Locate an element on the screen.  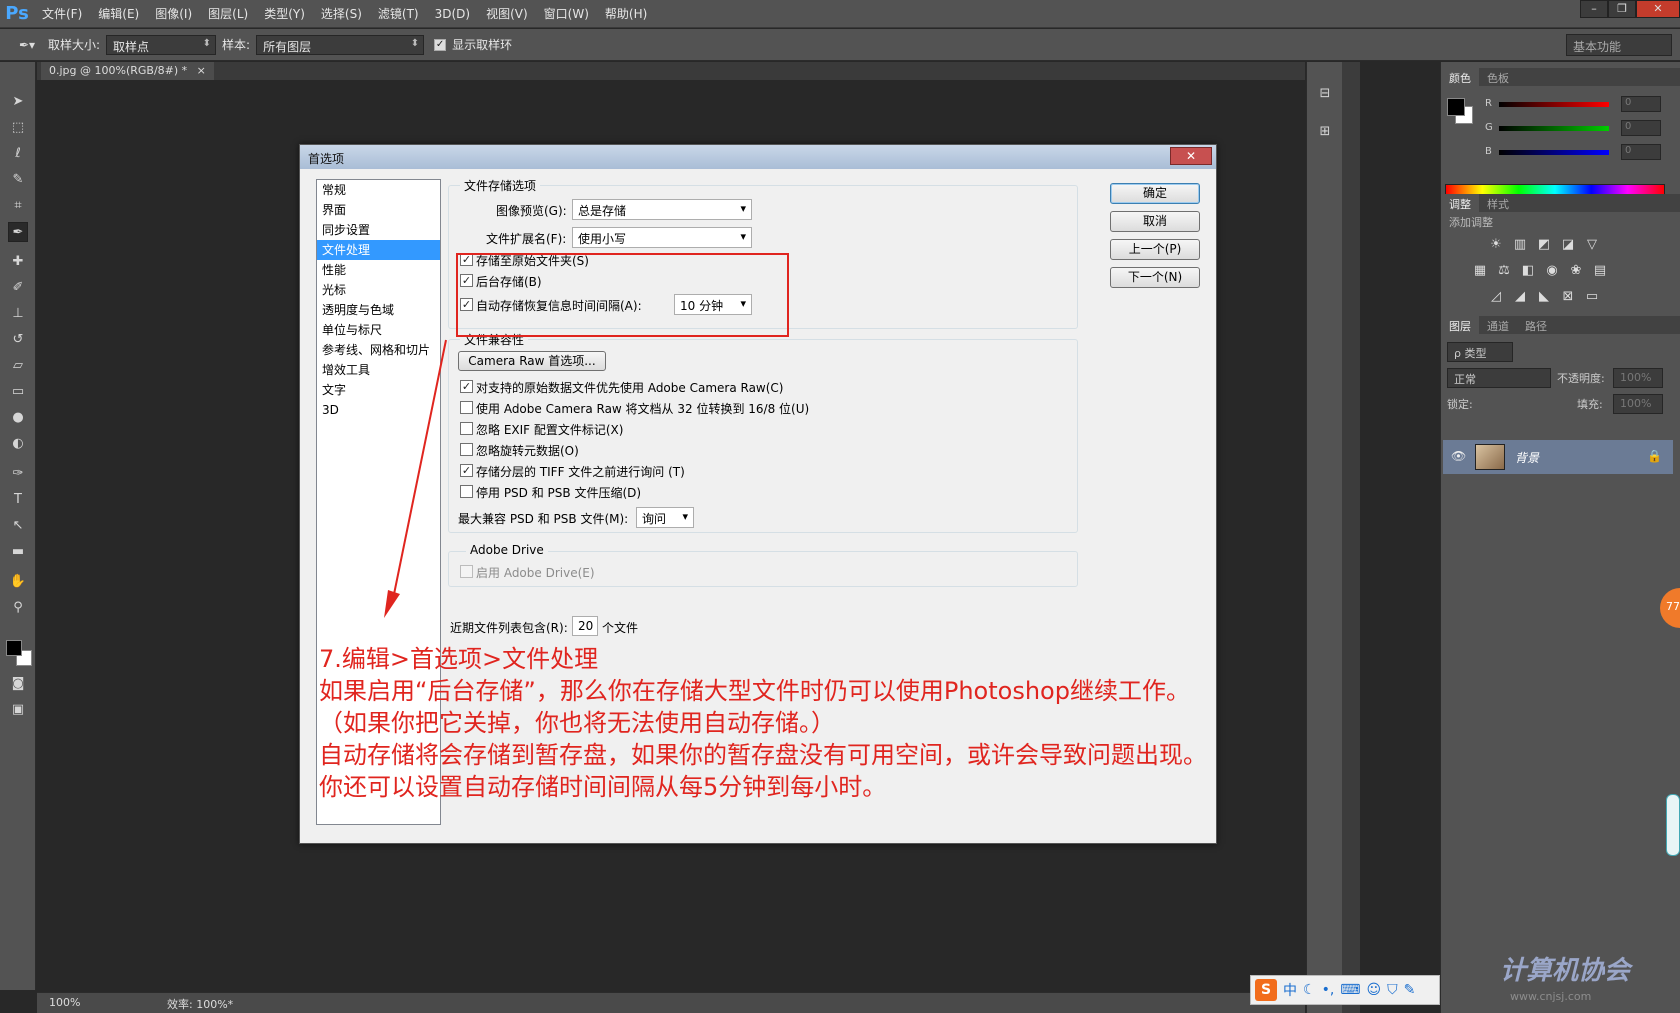
ignore-exif-label: 忽略 EXIF 配置文件标记(X) is located at coordinates (549, 429).